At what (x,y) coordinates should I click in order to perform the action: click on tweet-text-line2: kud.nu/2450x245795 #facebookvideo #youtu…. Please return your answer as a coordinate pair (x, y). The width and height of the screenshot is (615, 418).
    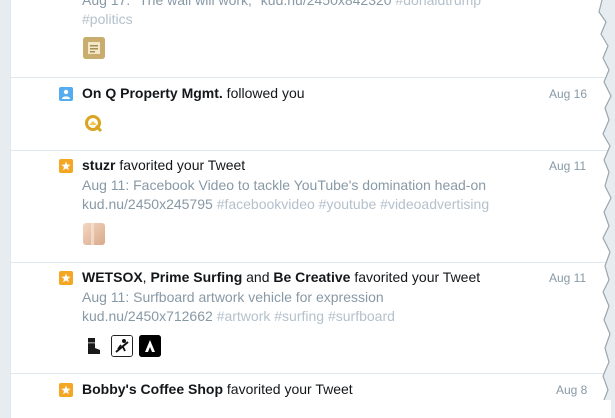
    Looking at the image, I should click on (285, 204).